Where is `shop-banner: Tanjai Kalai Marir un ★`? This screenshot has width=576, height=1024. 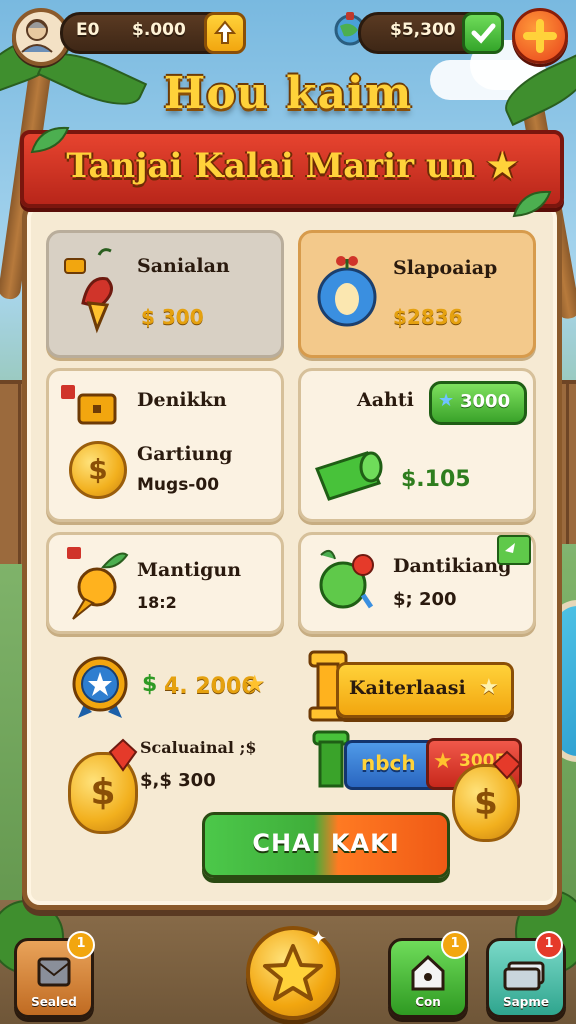
shop-banner: Tanjai Kalai Marir un ★ is located at coordinates (292, 172).